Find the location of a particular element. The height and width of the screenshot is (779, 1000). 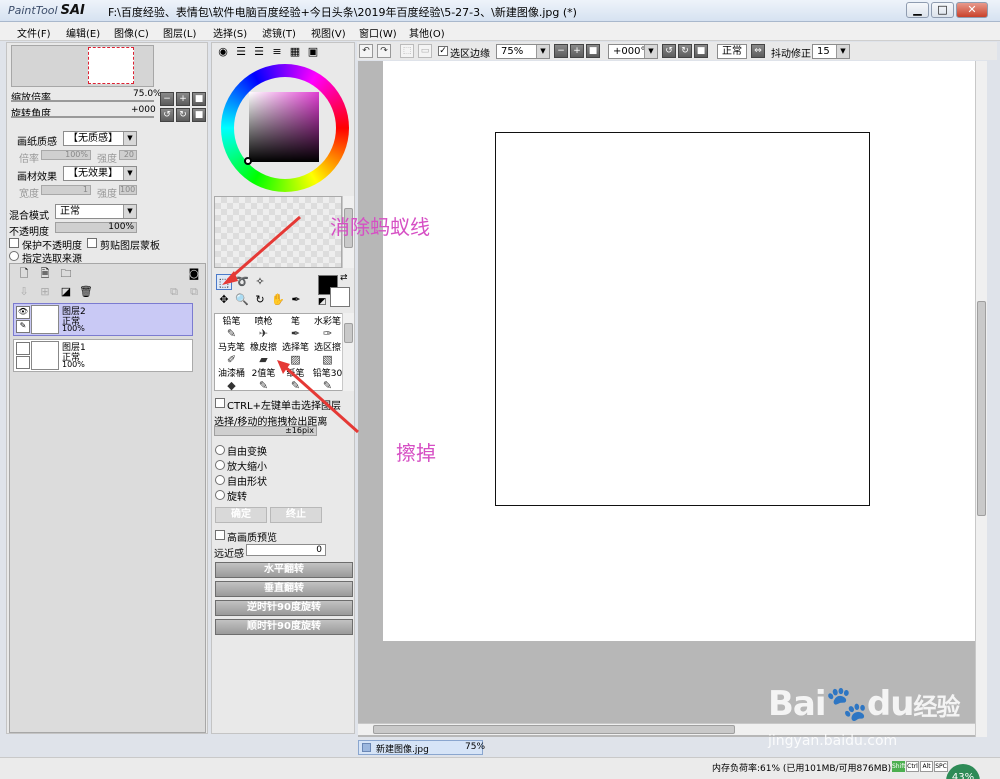

document-name: 新建图像.jpg is located at coordinates (402, 750).